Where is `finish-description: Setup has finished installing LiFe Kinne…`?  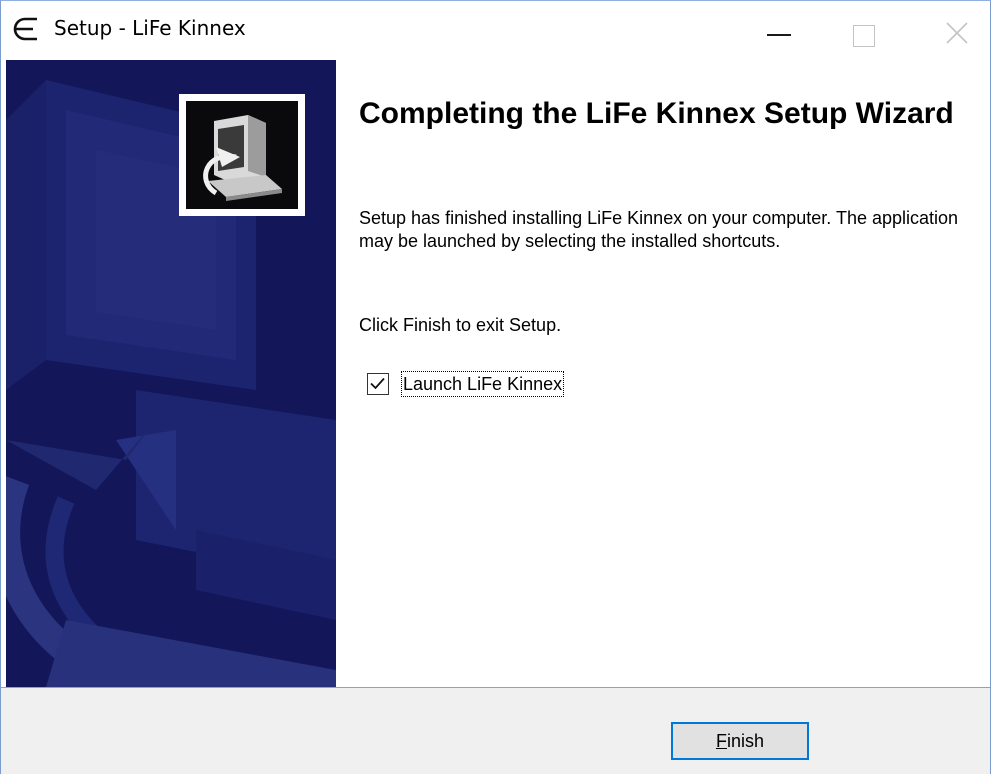
finish-description: Setup has finished installing LiFe Kinne… is located at coordinates (659, 229).